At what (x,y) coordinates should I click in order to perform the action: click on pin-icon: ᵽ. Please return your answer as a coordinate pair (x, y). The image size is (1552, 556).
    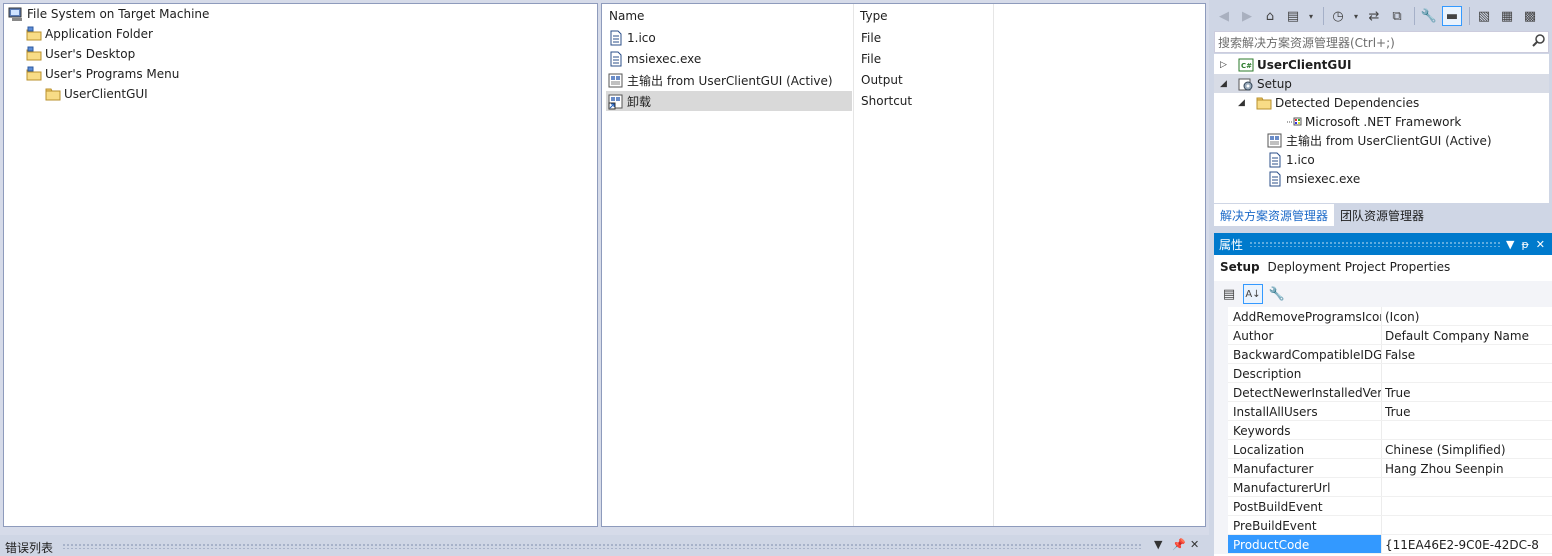
    Looking at the image, I should click on (1524, 244).